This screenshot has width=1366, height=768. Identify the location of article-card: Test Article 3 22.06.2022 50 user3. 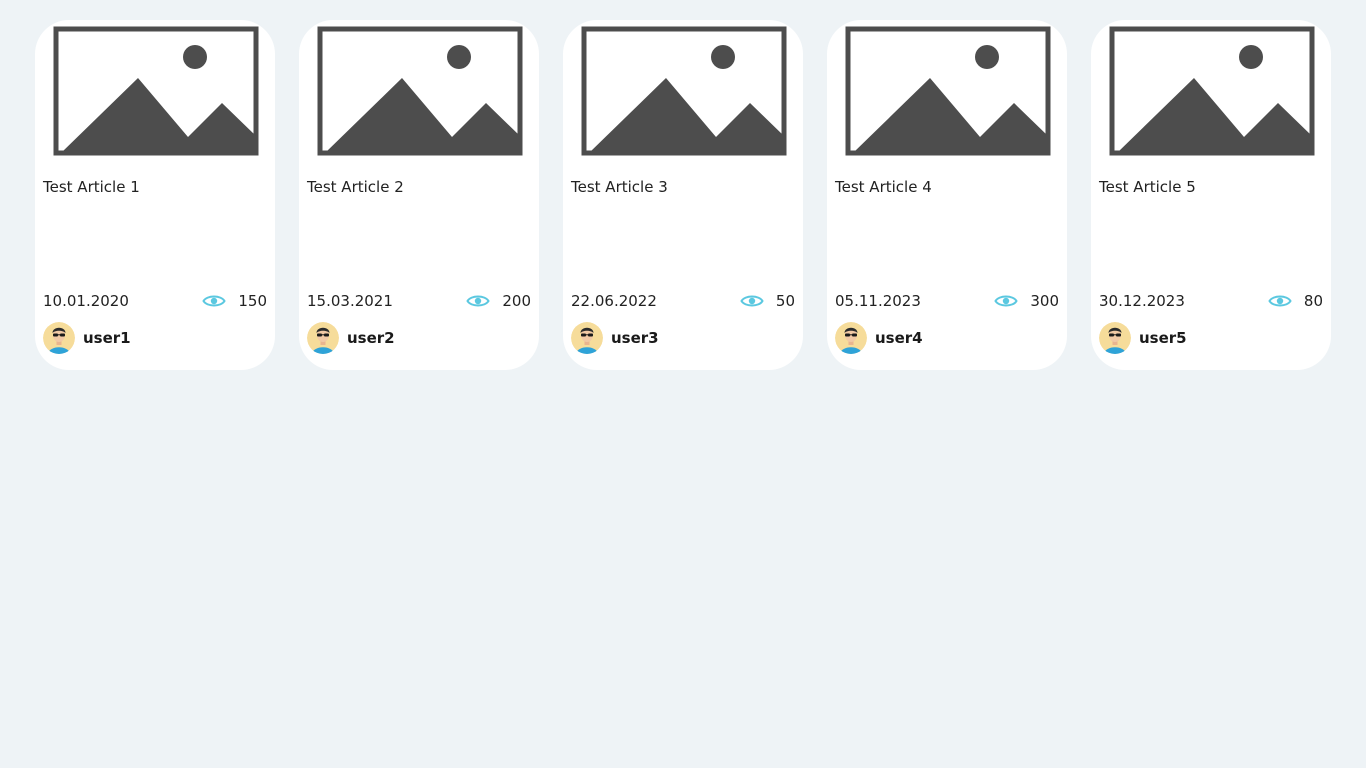
(683, 195).